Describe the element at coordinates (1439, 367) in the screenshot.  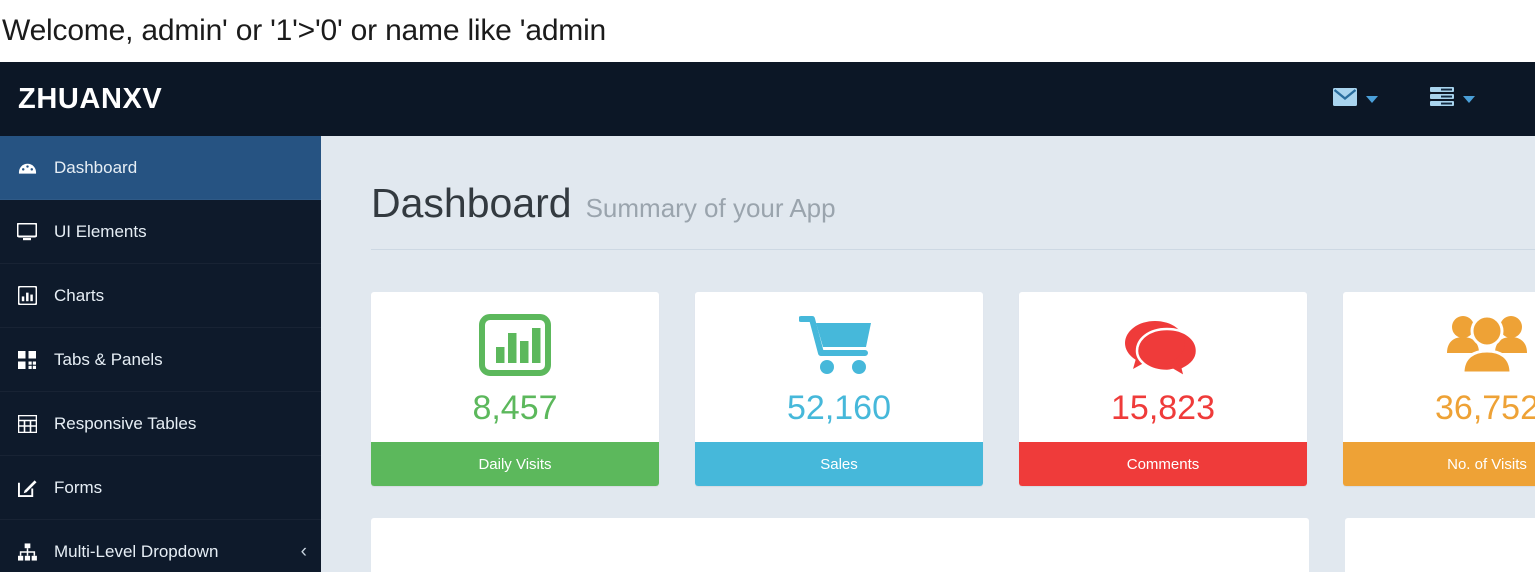
I see `stat-card-body: 36,752` at that location.